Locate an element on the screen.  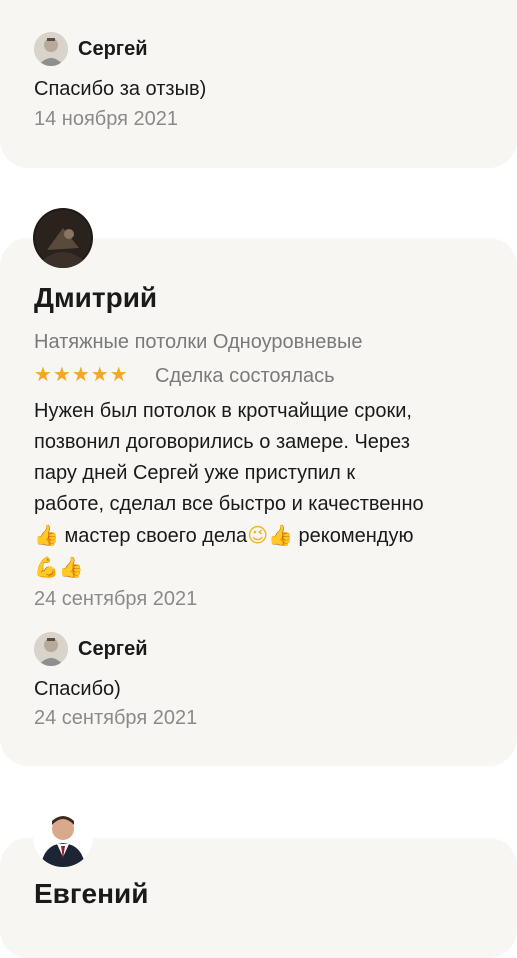
reply-text: Спасибо за отзыв) is located at coordinates (120, 89).